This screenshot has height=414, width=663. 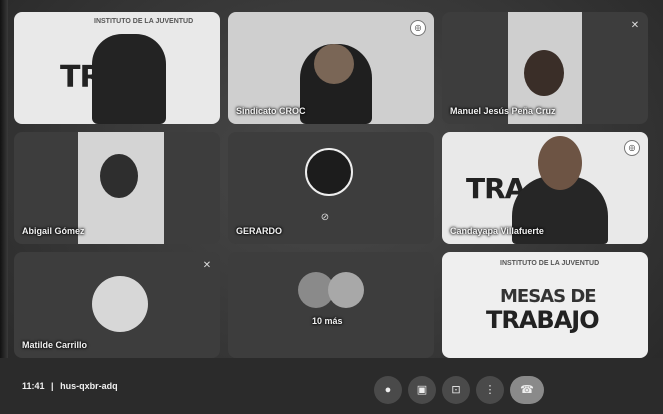 I want to click on microphone-icon: ●, so click(x=388, y=390).